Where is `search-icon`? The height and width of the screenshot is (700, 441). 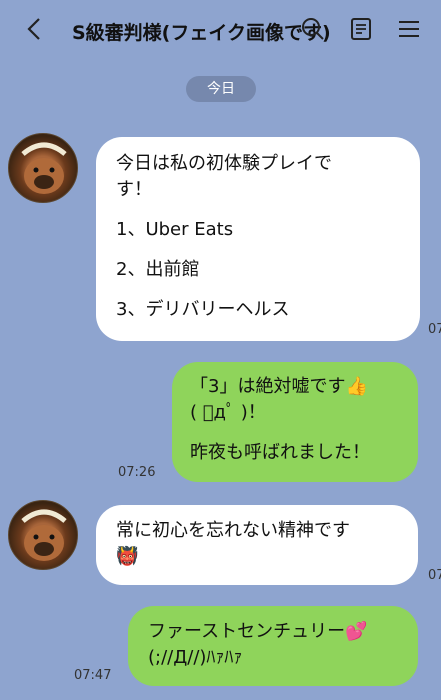 search-icon is located at coordinates (313, 29).